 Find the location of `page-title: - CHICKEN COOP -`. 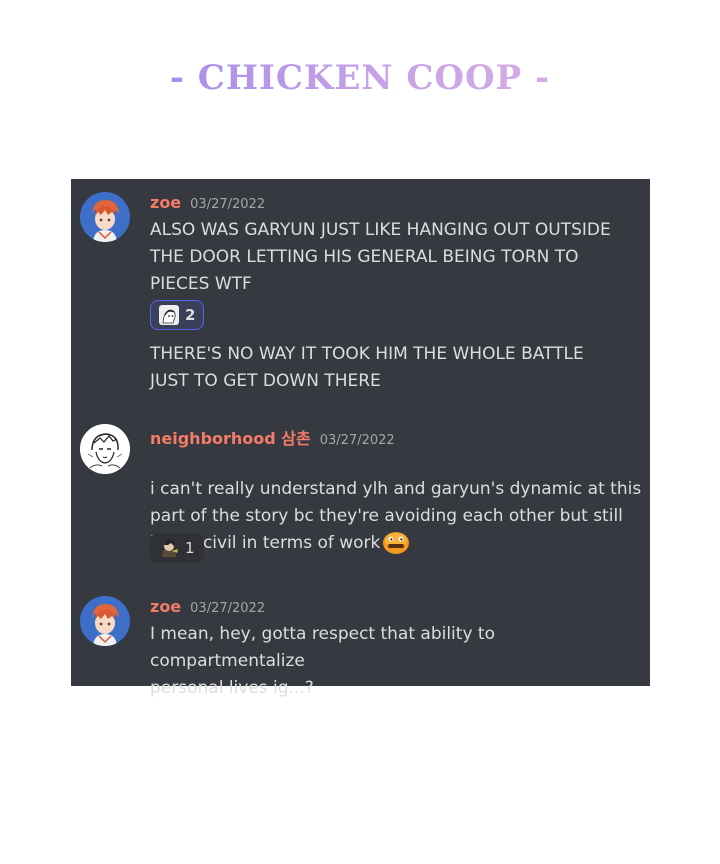

page-title: - CHICKEN COOP - is located at coordinates (360, 78).